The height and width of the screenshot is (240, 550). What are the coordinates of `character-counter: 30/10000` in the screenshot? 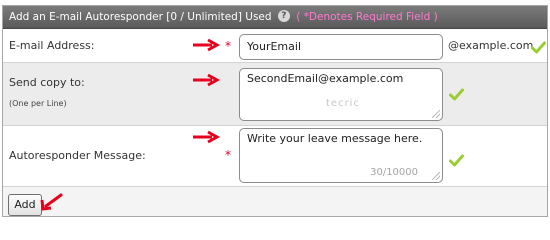 It's located at (394, 172).